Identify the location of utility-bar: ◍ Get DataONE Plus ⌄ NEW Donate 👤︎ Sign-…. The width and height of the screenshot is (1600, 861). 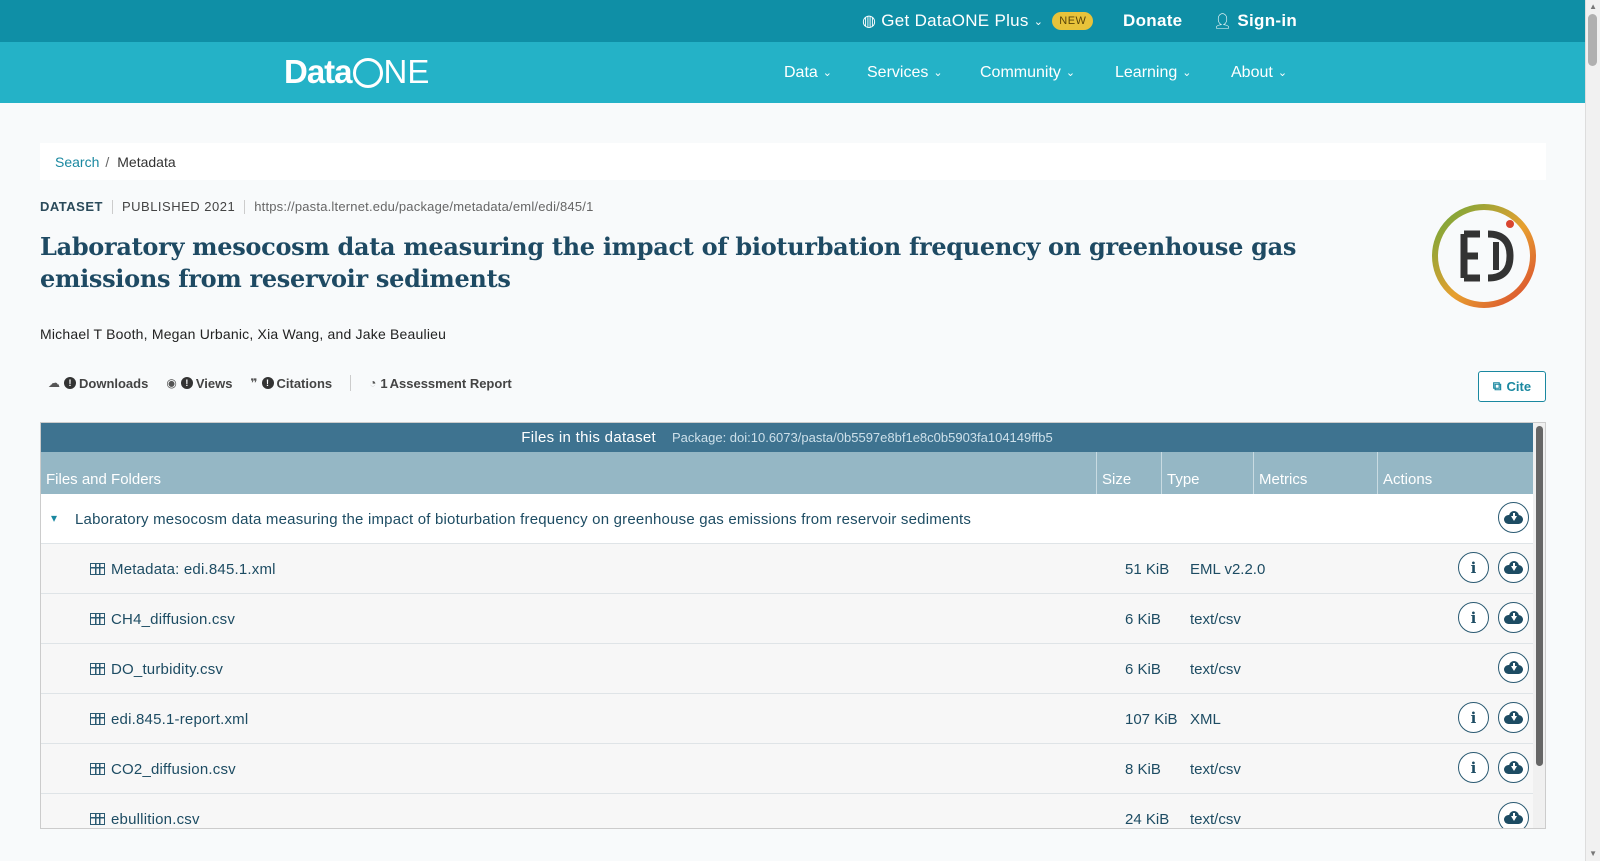
(792, 21).